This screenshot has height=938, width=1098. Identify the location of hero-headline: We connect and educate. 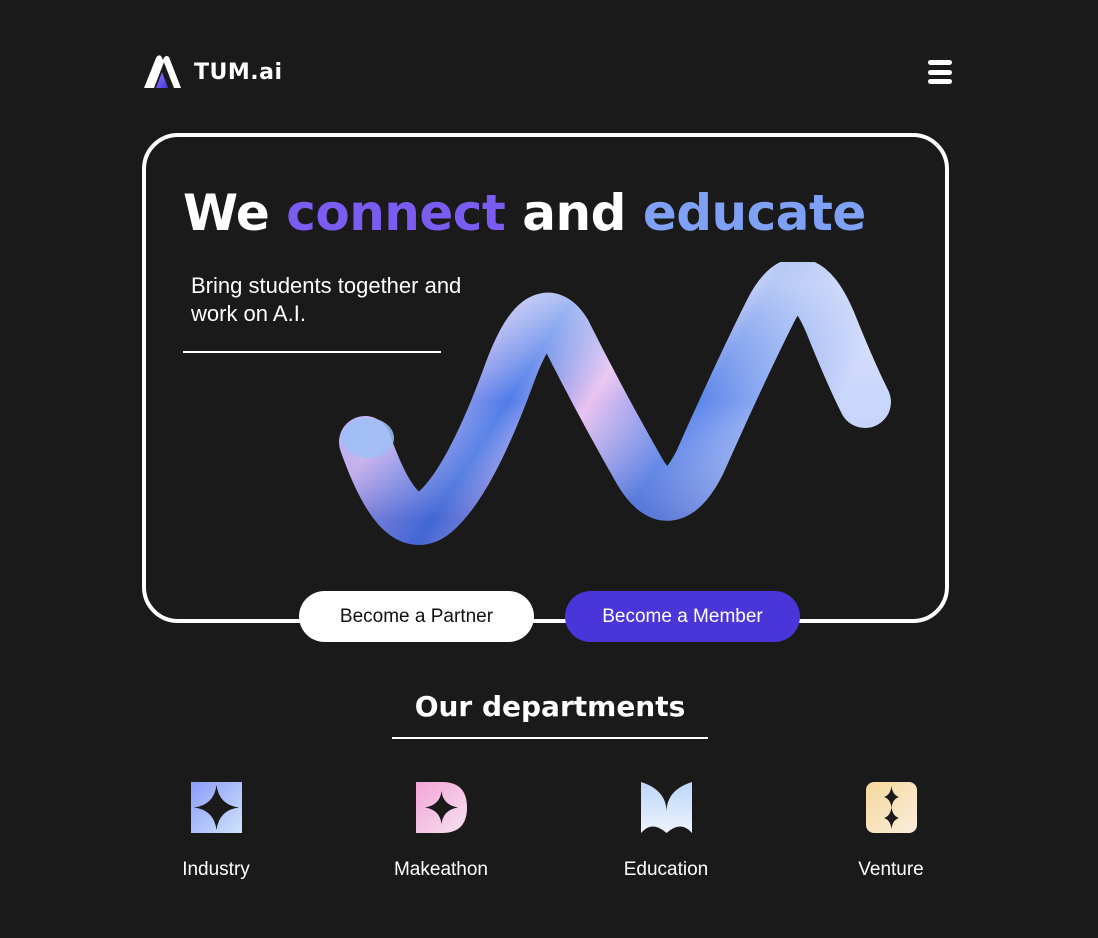
(524, 213).